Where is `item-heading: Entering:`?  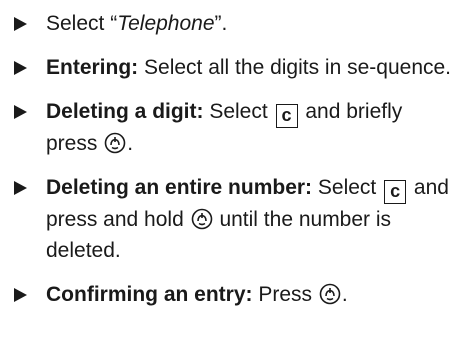
item-heading: Entering: is located at coordinates (92, 67).